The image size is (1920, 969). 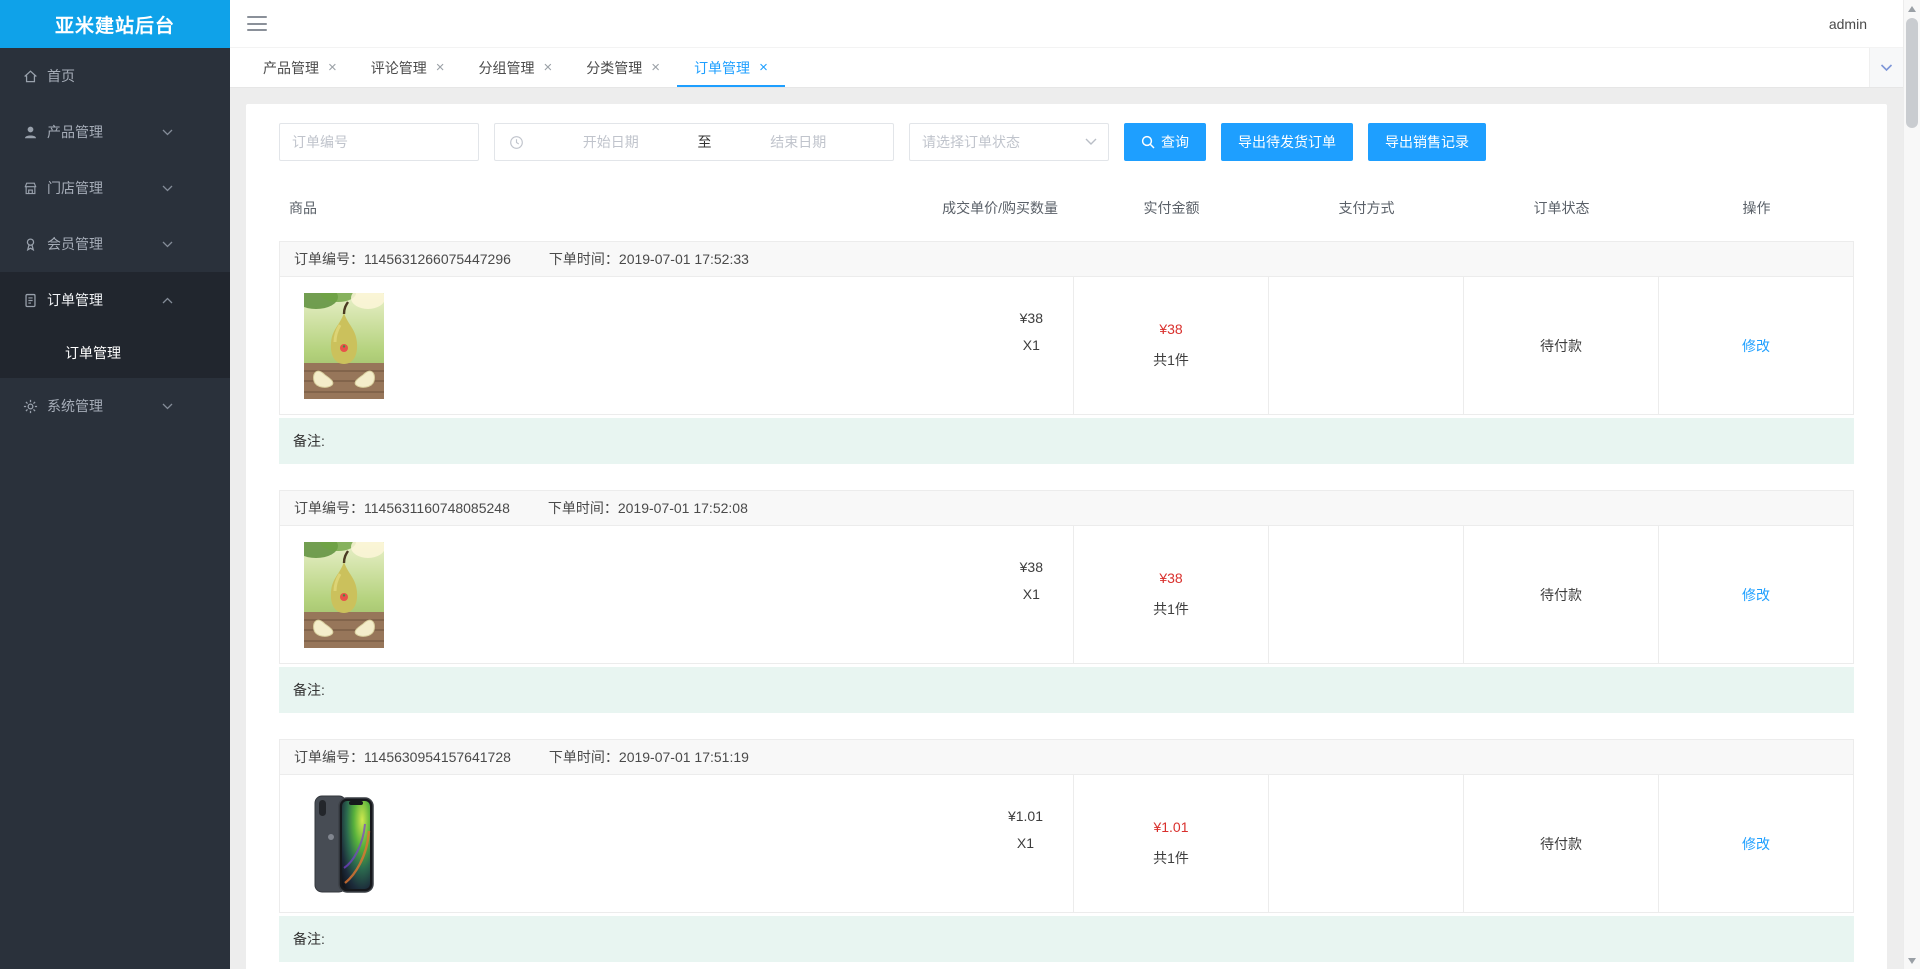 What do you see at coordinates (516, 142) in the screenshot?
I see `clock-icon` at bounding box center [516, 142].